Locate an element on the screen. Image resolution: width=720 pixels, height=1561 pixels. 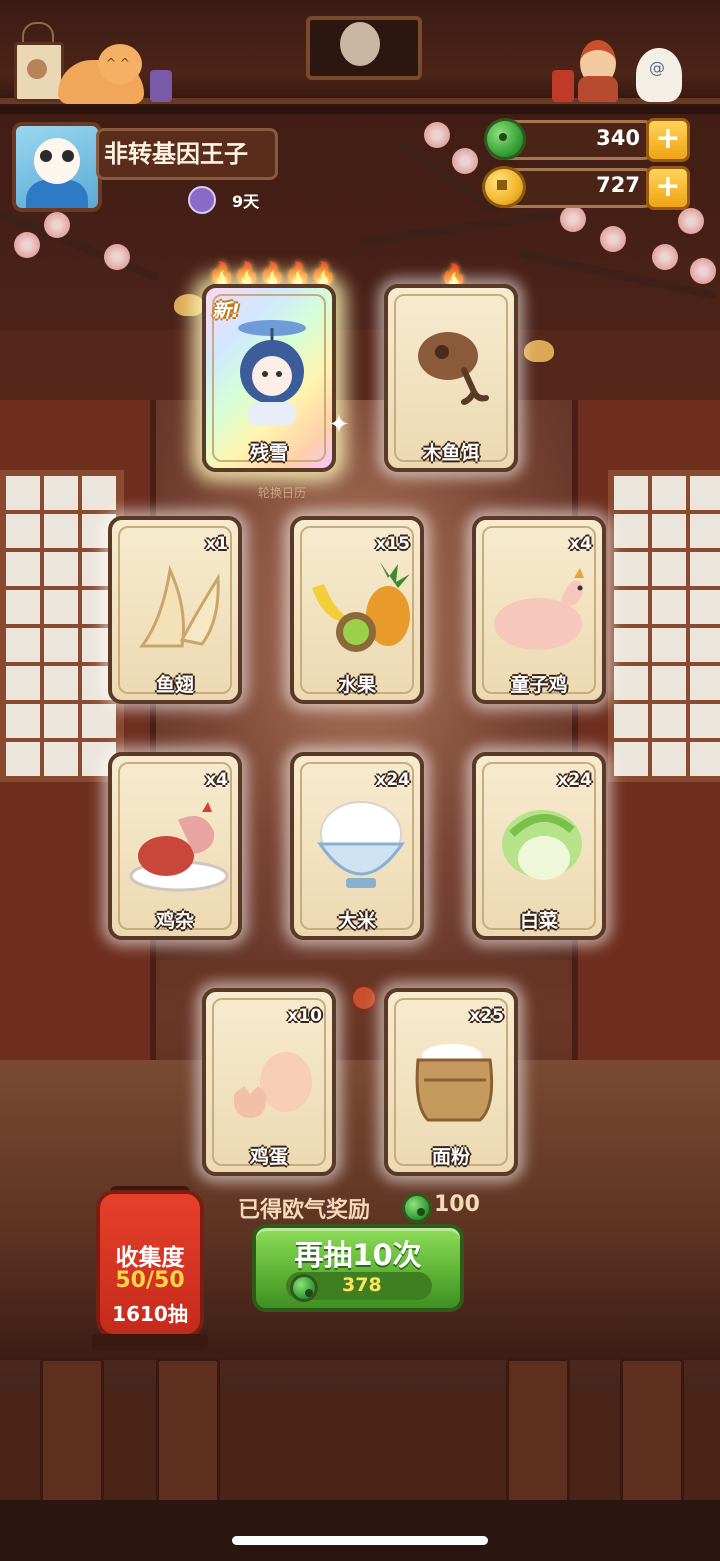
card-count: x25 is located at coordinates (486, 1016).